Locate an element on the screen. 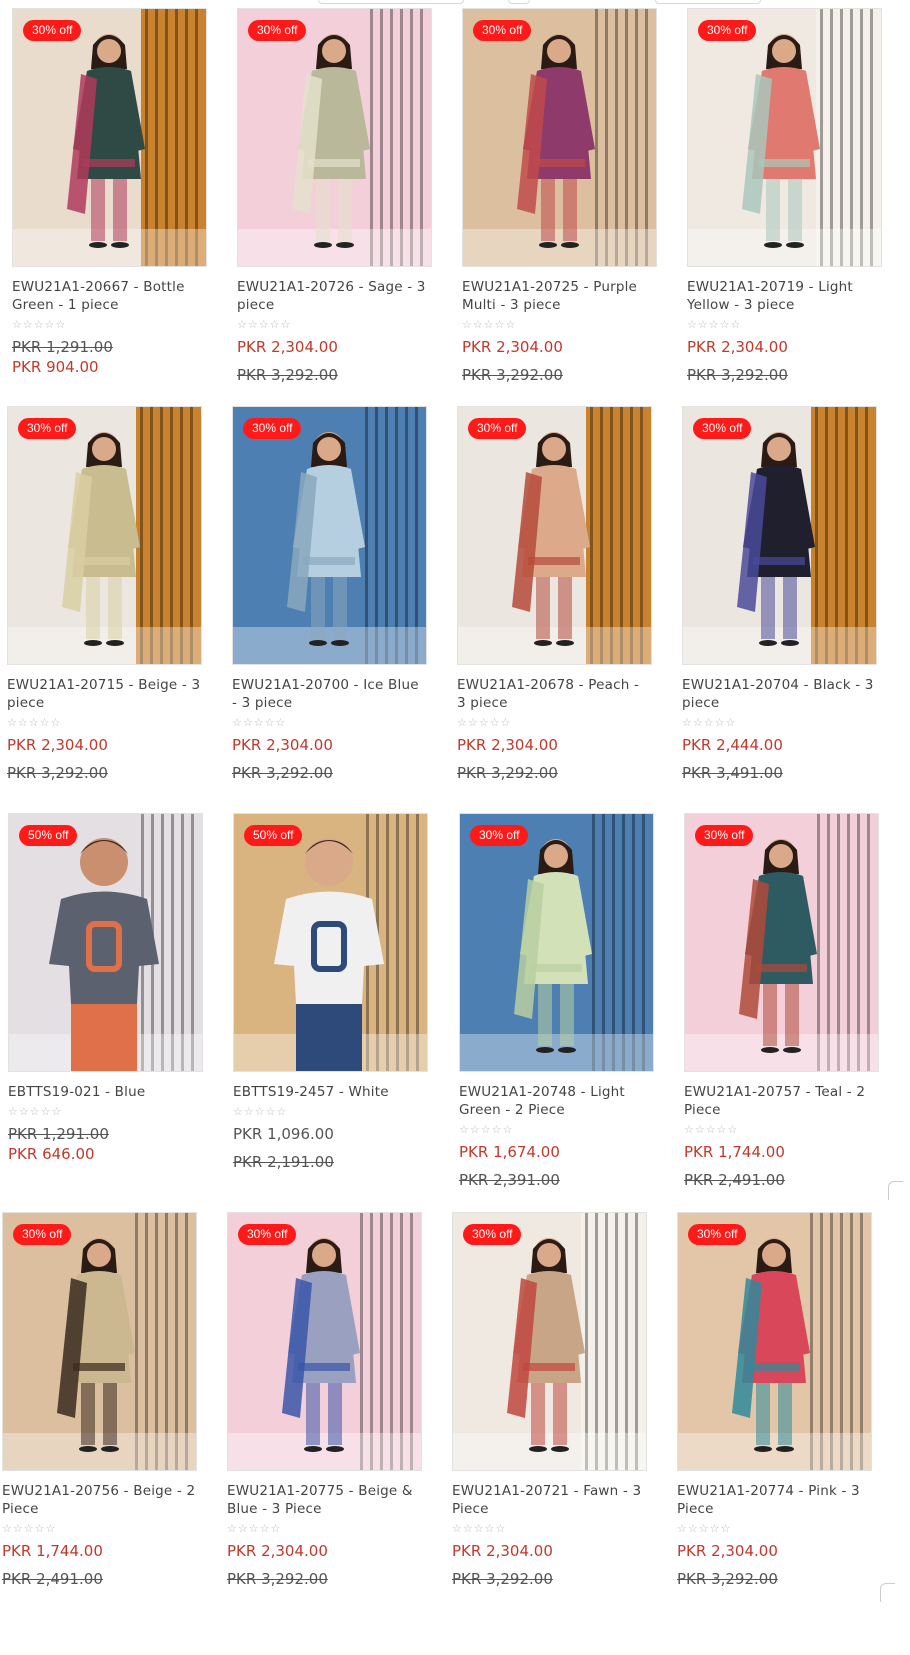 This screenshot has height=1655, width=910. price-block: PKR 1,744.00 PKR 2,491.00 is located at coordinates (781, 1166).